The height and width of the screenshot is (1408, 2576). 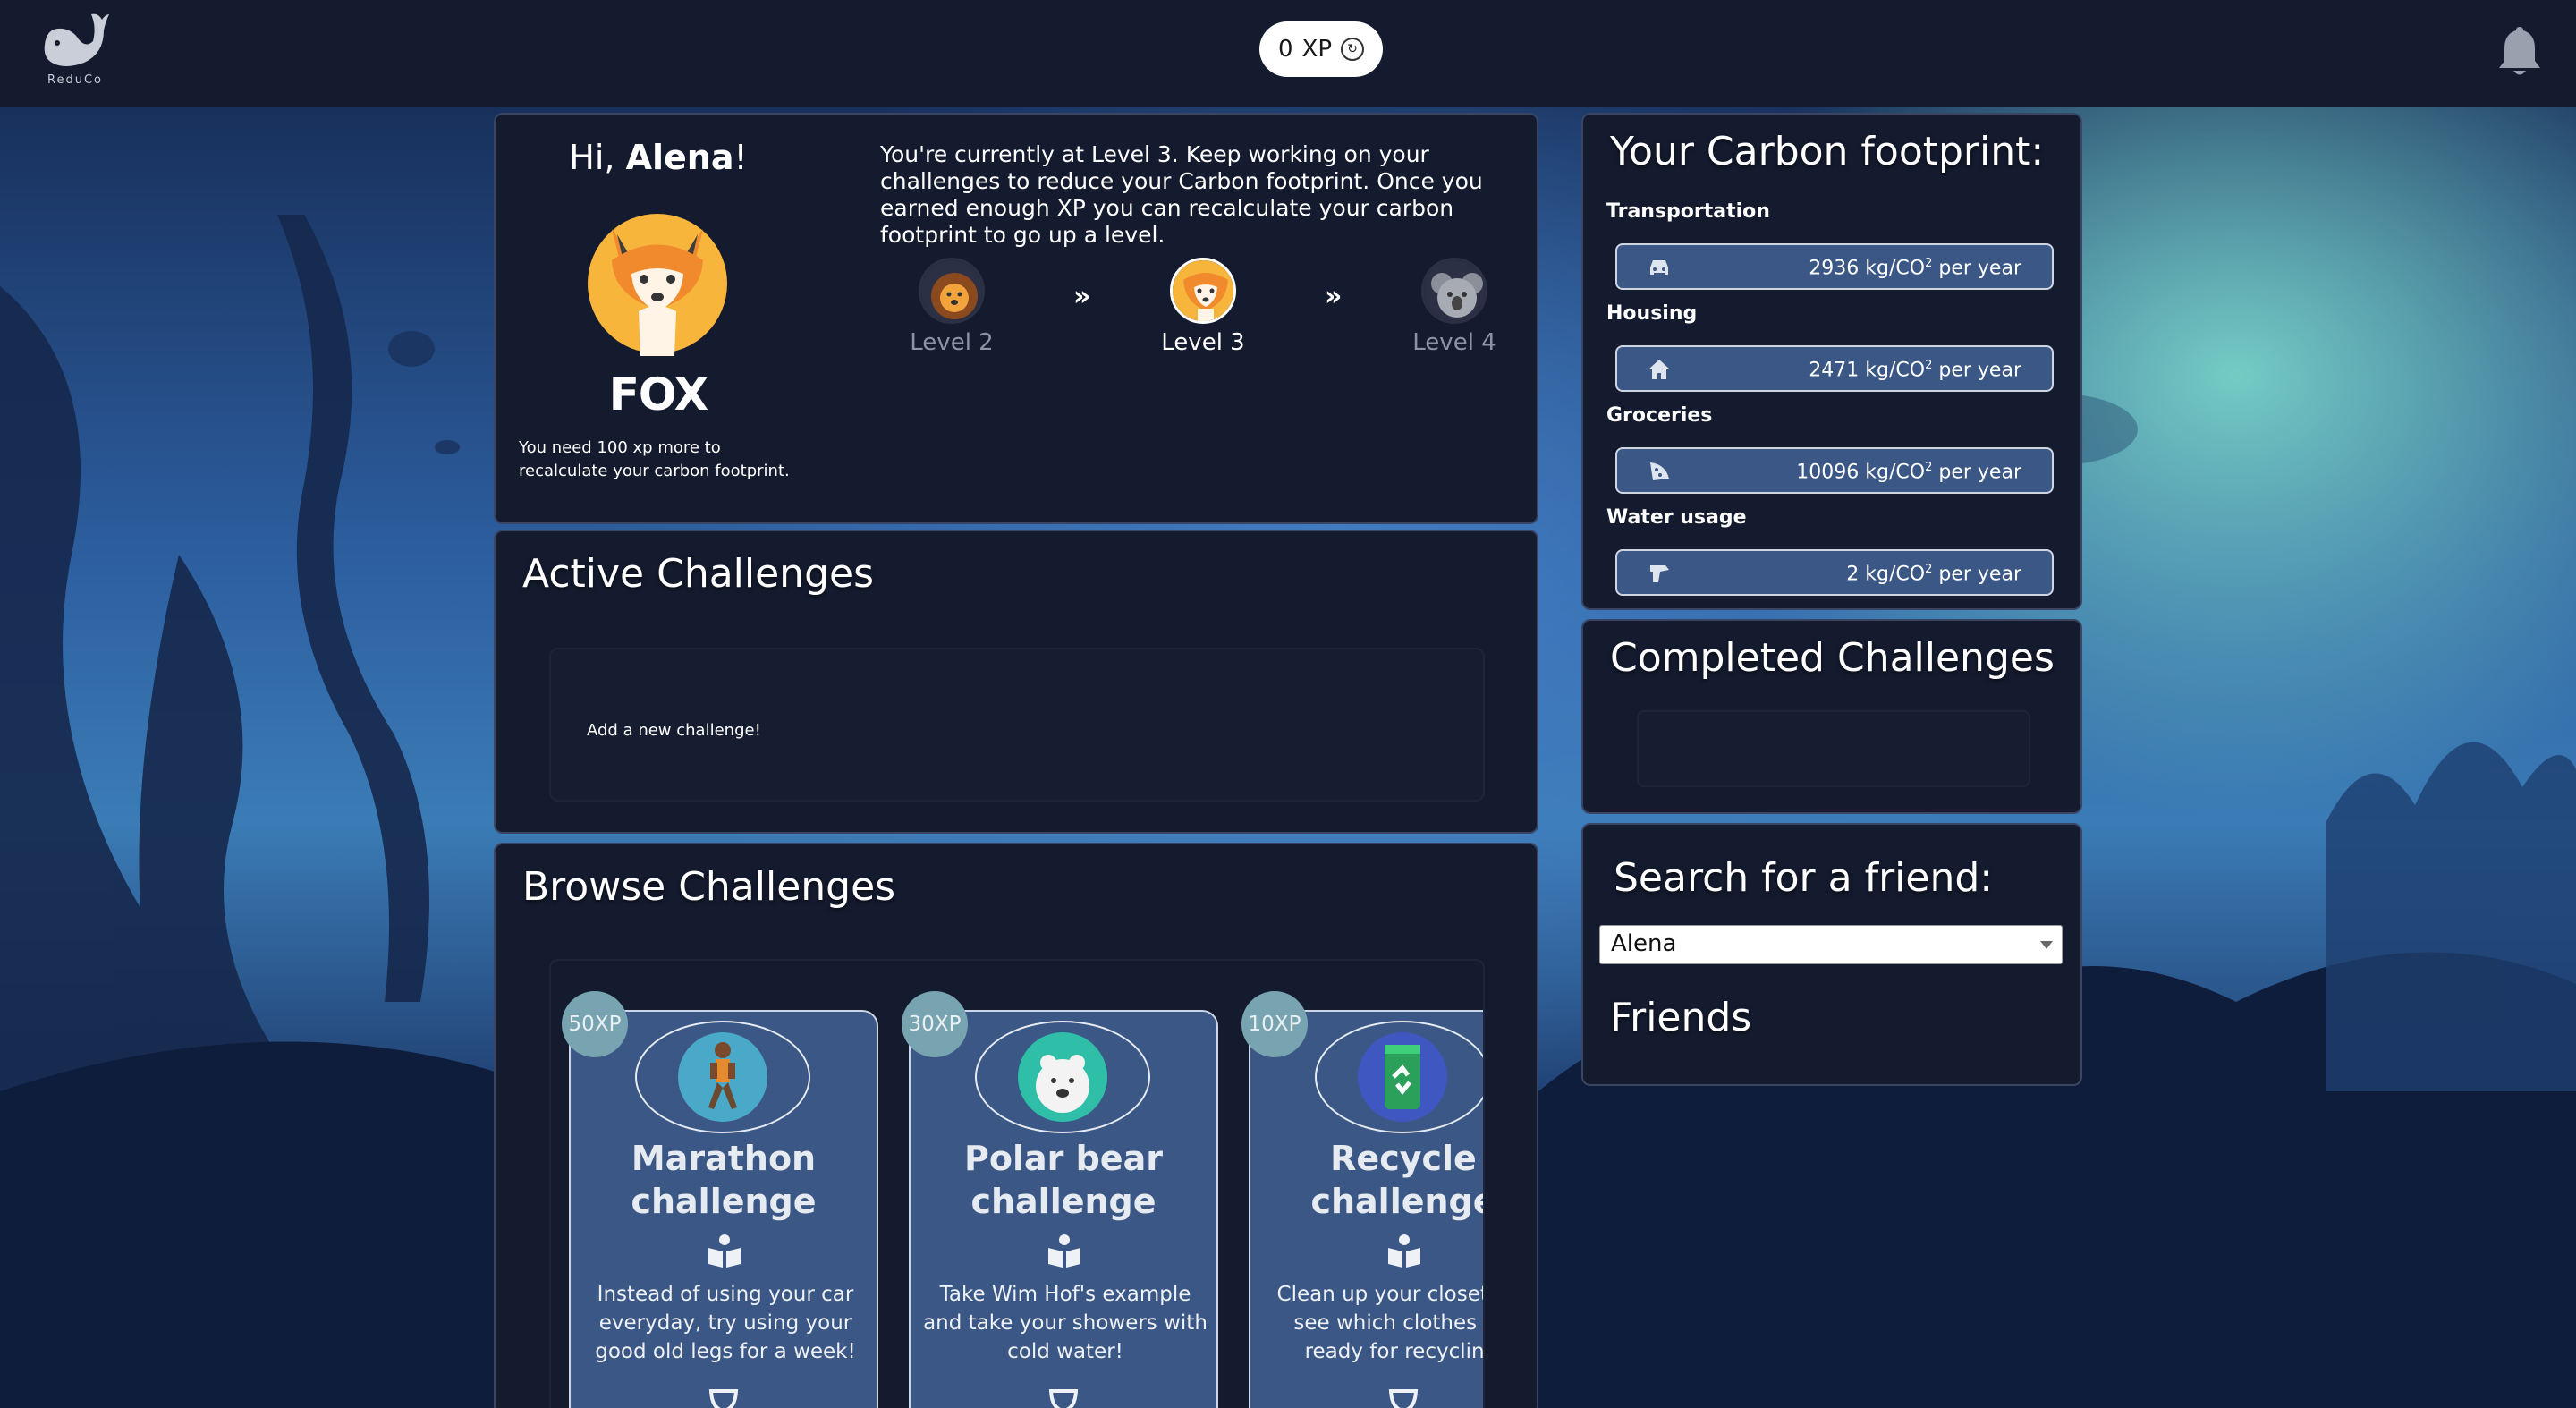 I want to click on carbon-amount: 2, so click(x=1853, y=574).